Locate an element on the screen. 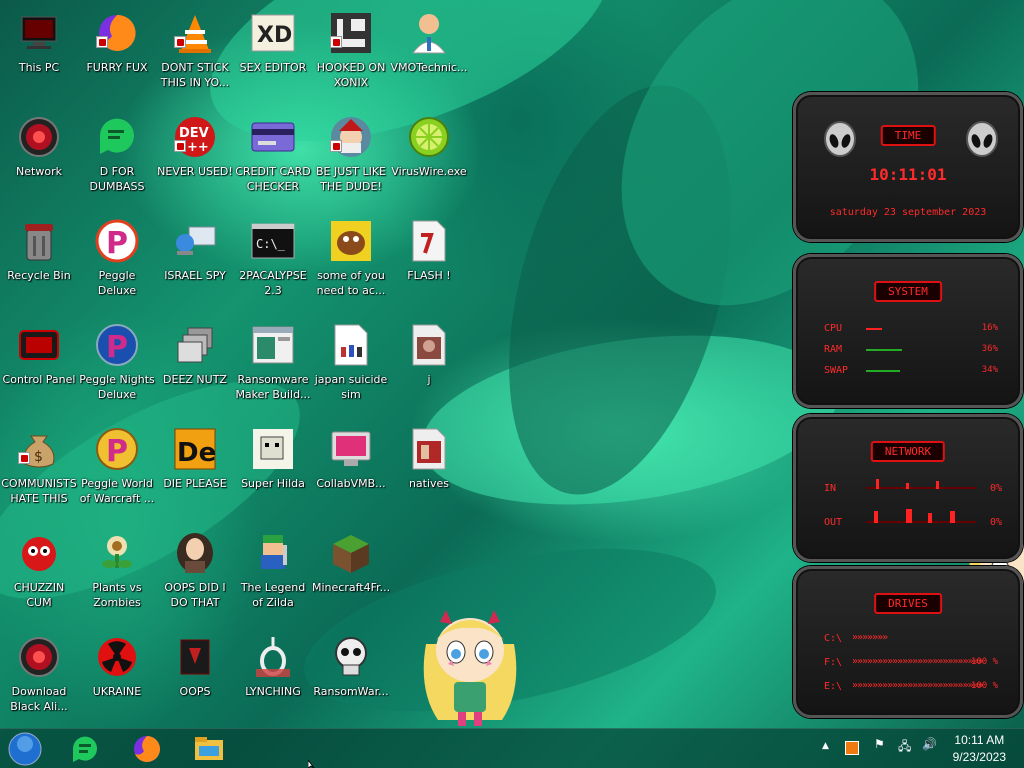 The height and width of the screenshot is (768, 1024). desktop-icon-flash: FLASH ! is located at coordinates (429, 262).